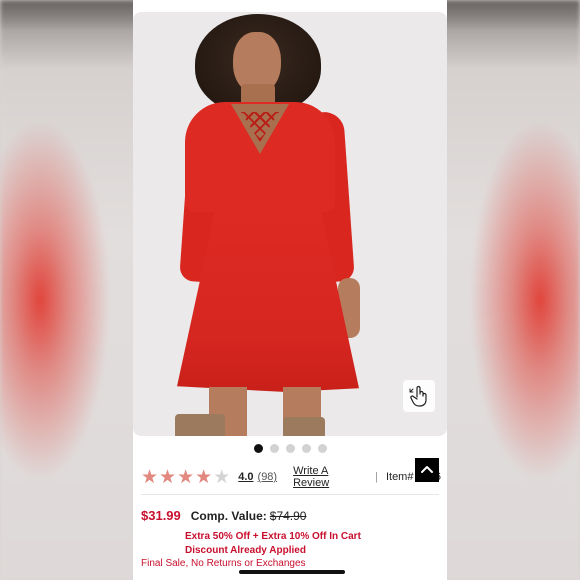  What do you see at coordinates (223, 563) in the screenshot?
I see `final-sale-notice: Final Sale, No Returns or Exchanges` at bounding box center [223, 563].